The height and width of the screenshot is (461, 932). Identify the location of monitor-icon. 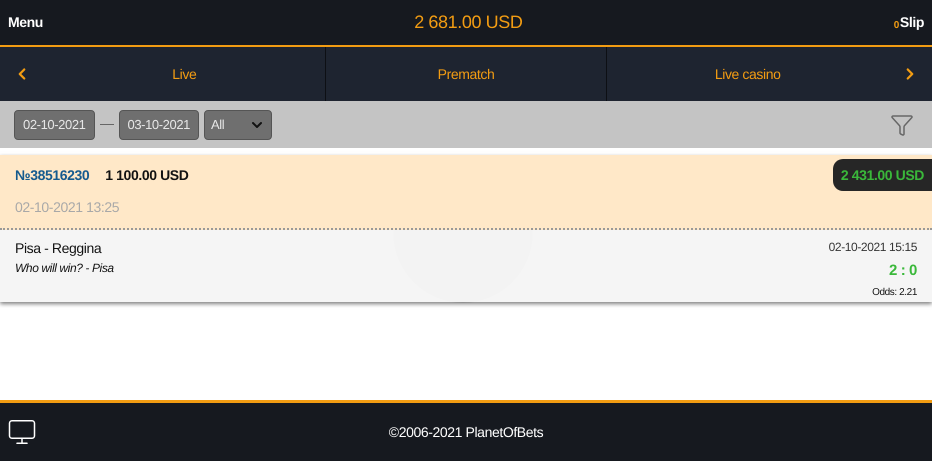
(22, 432).